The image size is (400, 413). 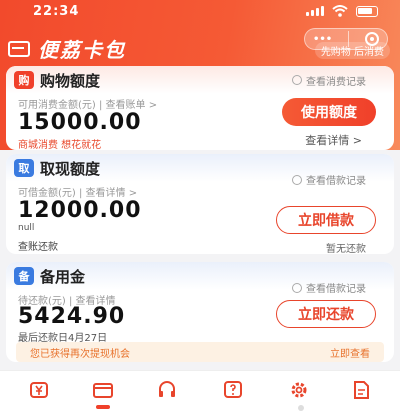 I want to click on shopping-tag-icon: 购, so click(x=24, y=80).